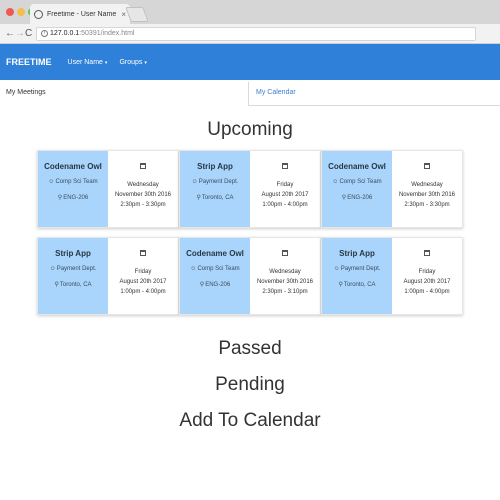 The width and height of the screenshot is (500, 500). Describe the element at coordinates (123, 14) in the screenshot. I see `tab-close-icon: ×` at that location.